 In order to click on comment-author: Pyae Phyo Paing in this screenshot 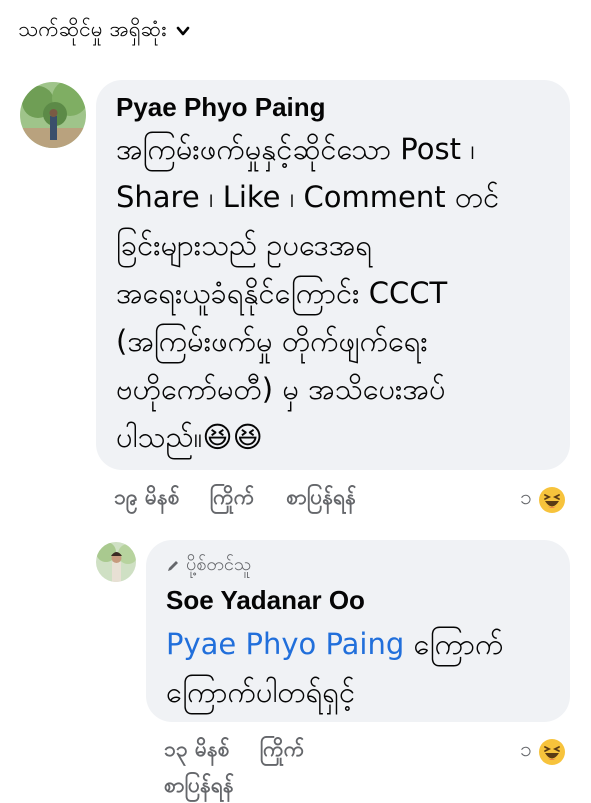, I will do `click(333, 107)`.